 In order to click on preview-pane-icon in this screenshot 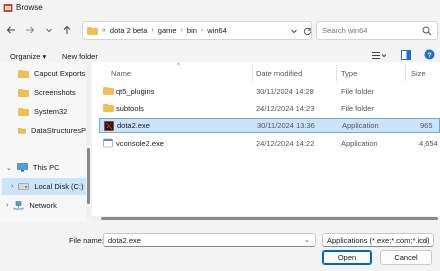, I will do `click(406, 55)`.